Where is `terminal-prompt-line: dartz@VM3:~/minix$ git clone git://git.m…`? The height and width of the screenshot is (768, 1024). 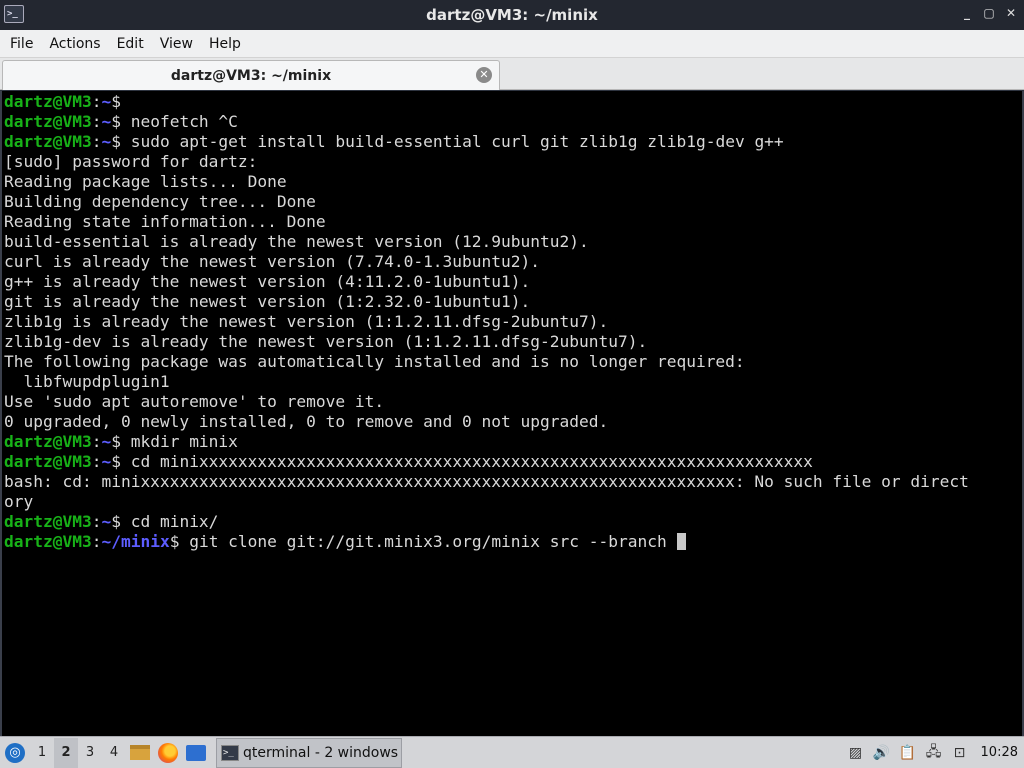
terminal-prompt-line: dartz@VM3:~/minix$ git clone git://git.m… is located at coordinates (513, 542).